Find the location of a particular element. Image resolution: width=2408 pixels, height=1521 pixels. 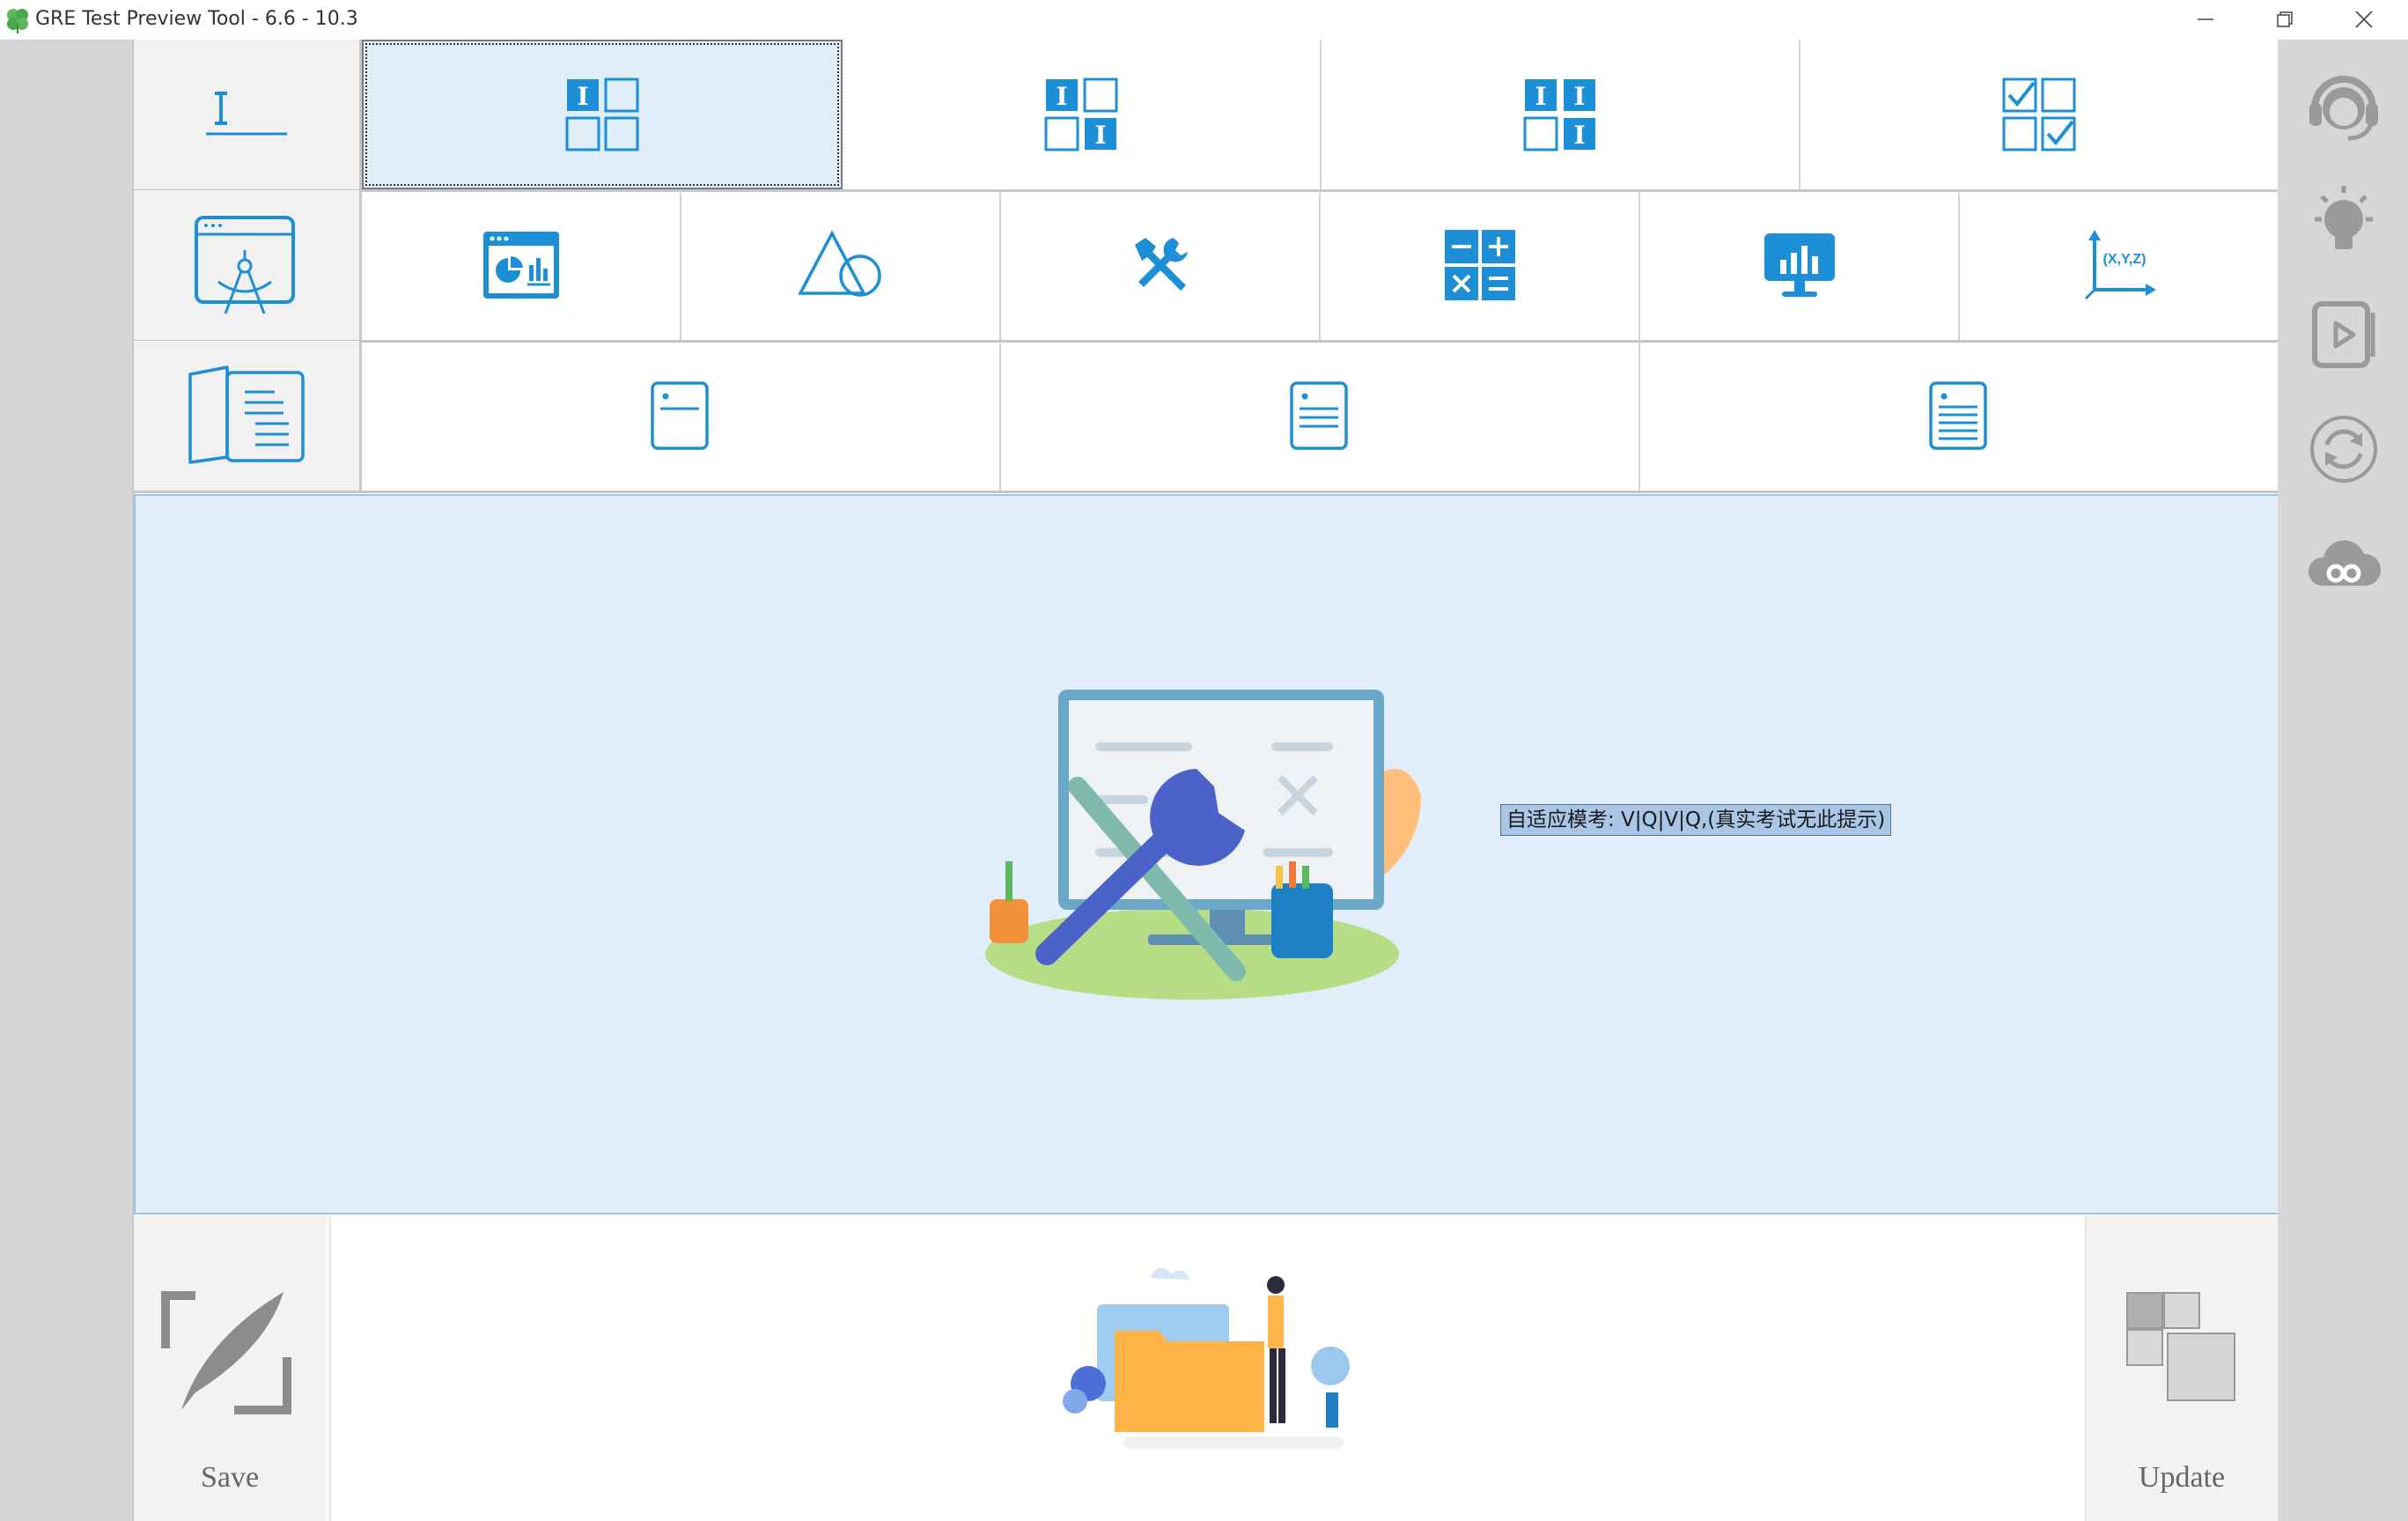

video-button is located at coordinates (2343, 334).